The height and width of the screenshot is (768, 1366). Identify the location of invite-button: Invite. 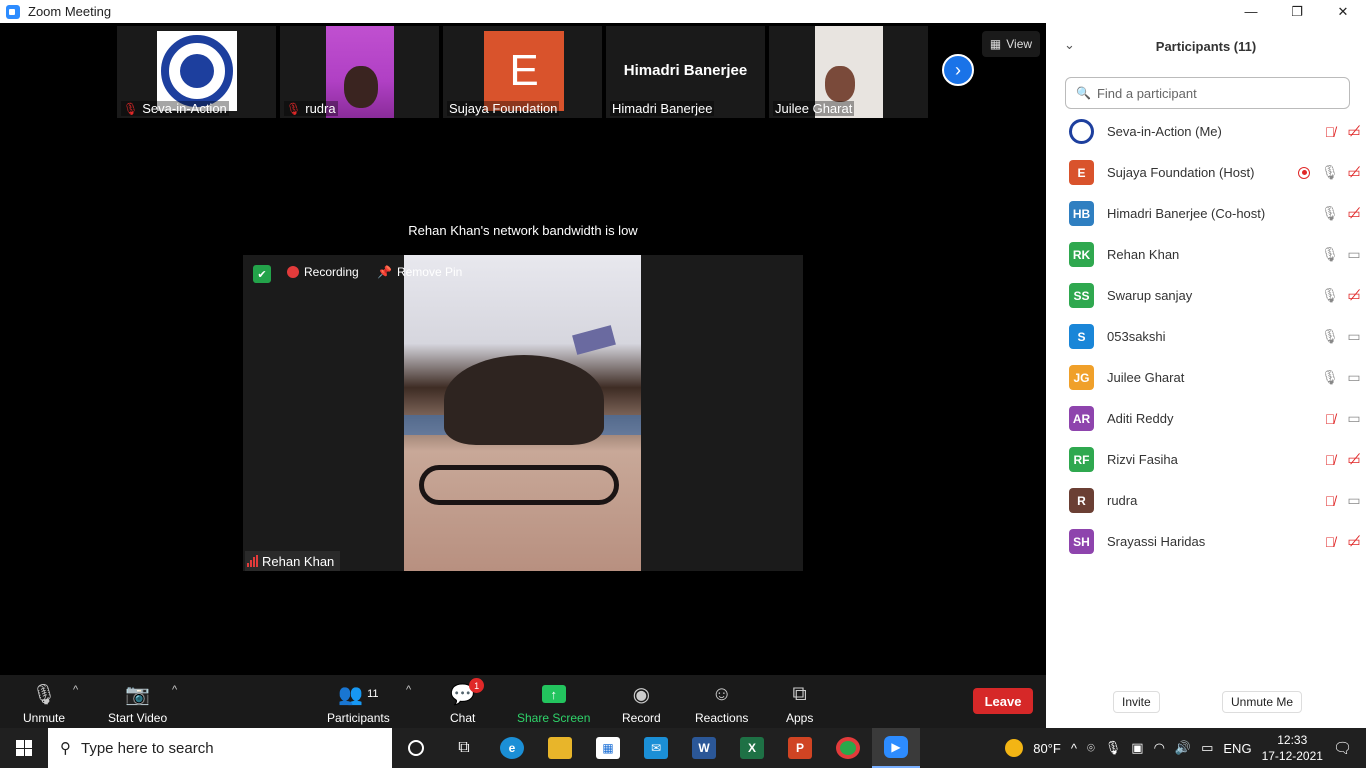
(1136, 702).